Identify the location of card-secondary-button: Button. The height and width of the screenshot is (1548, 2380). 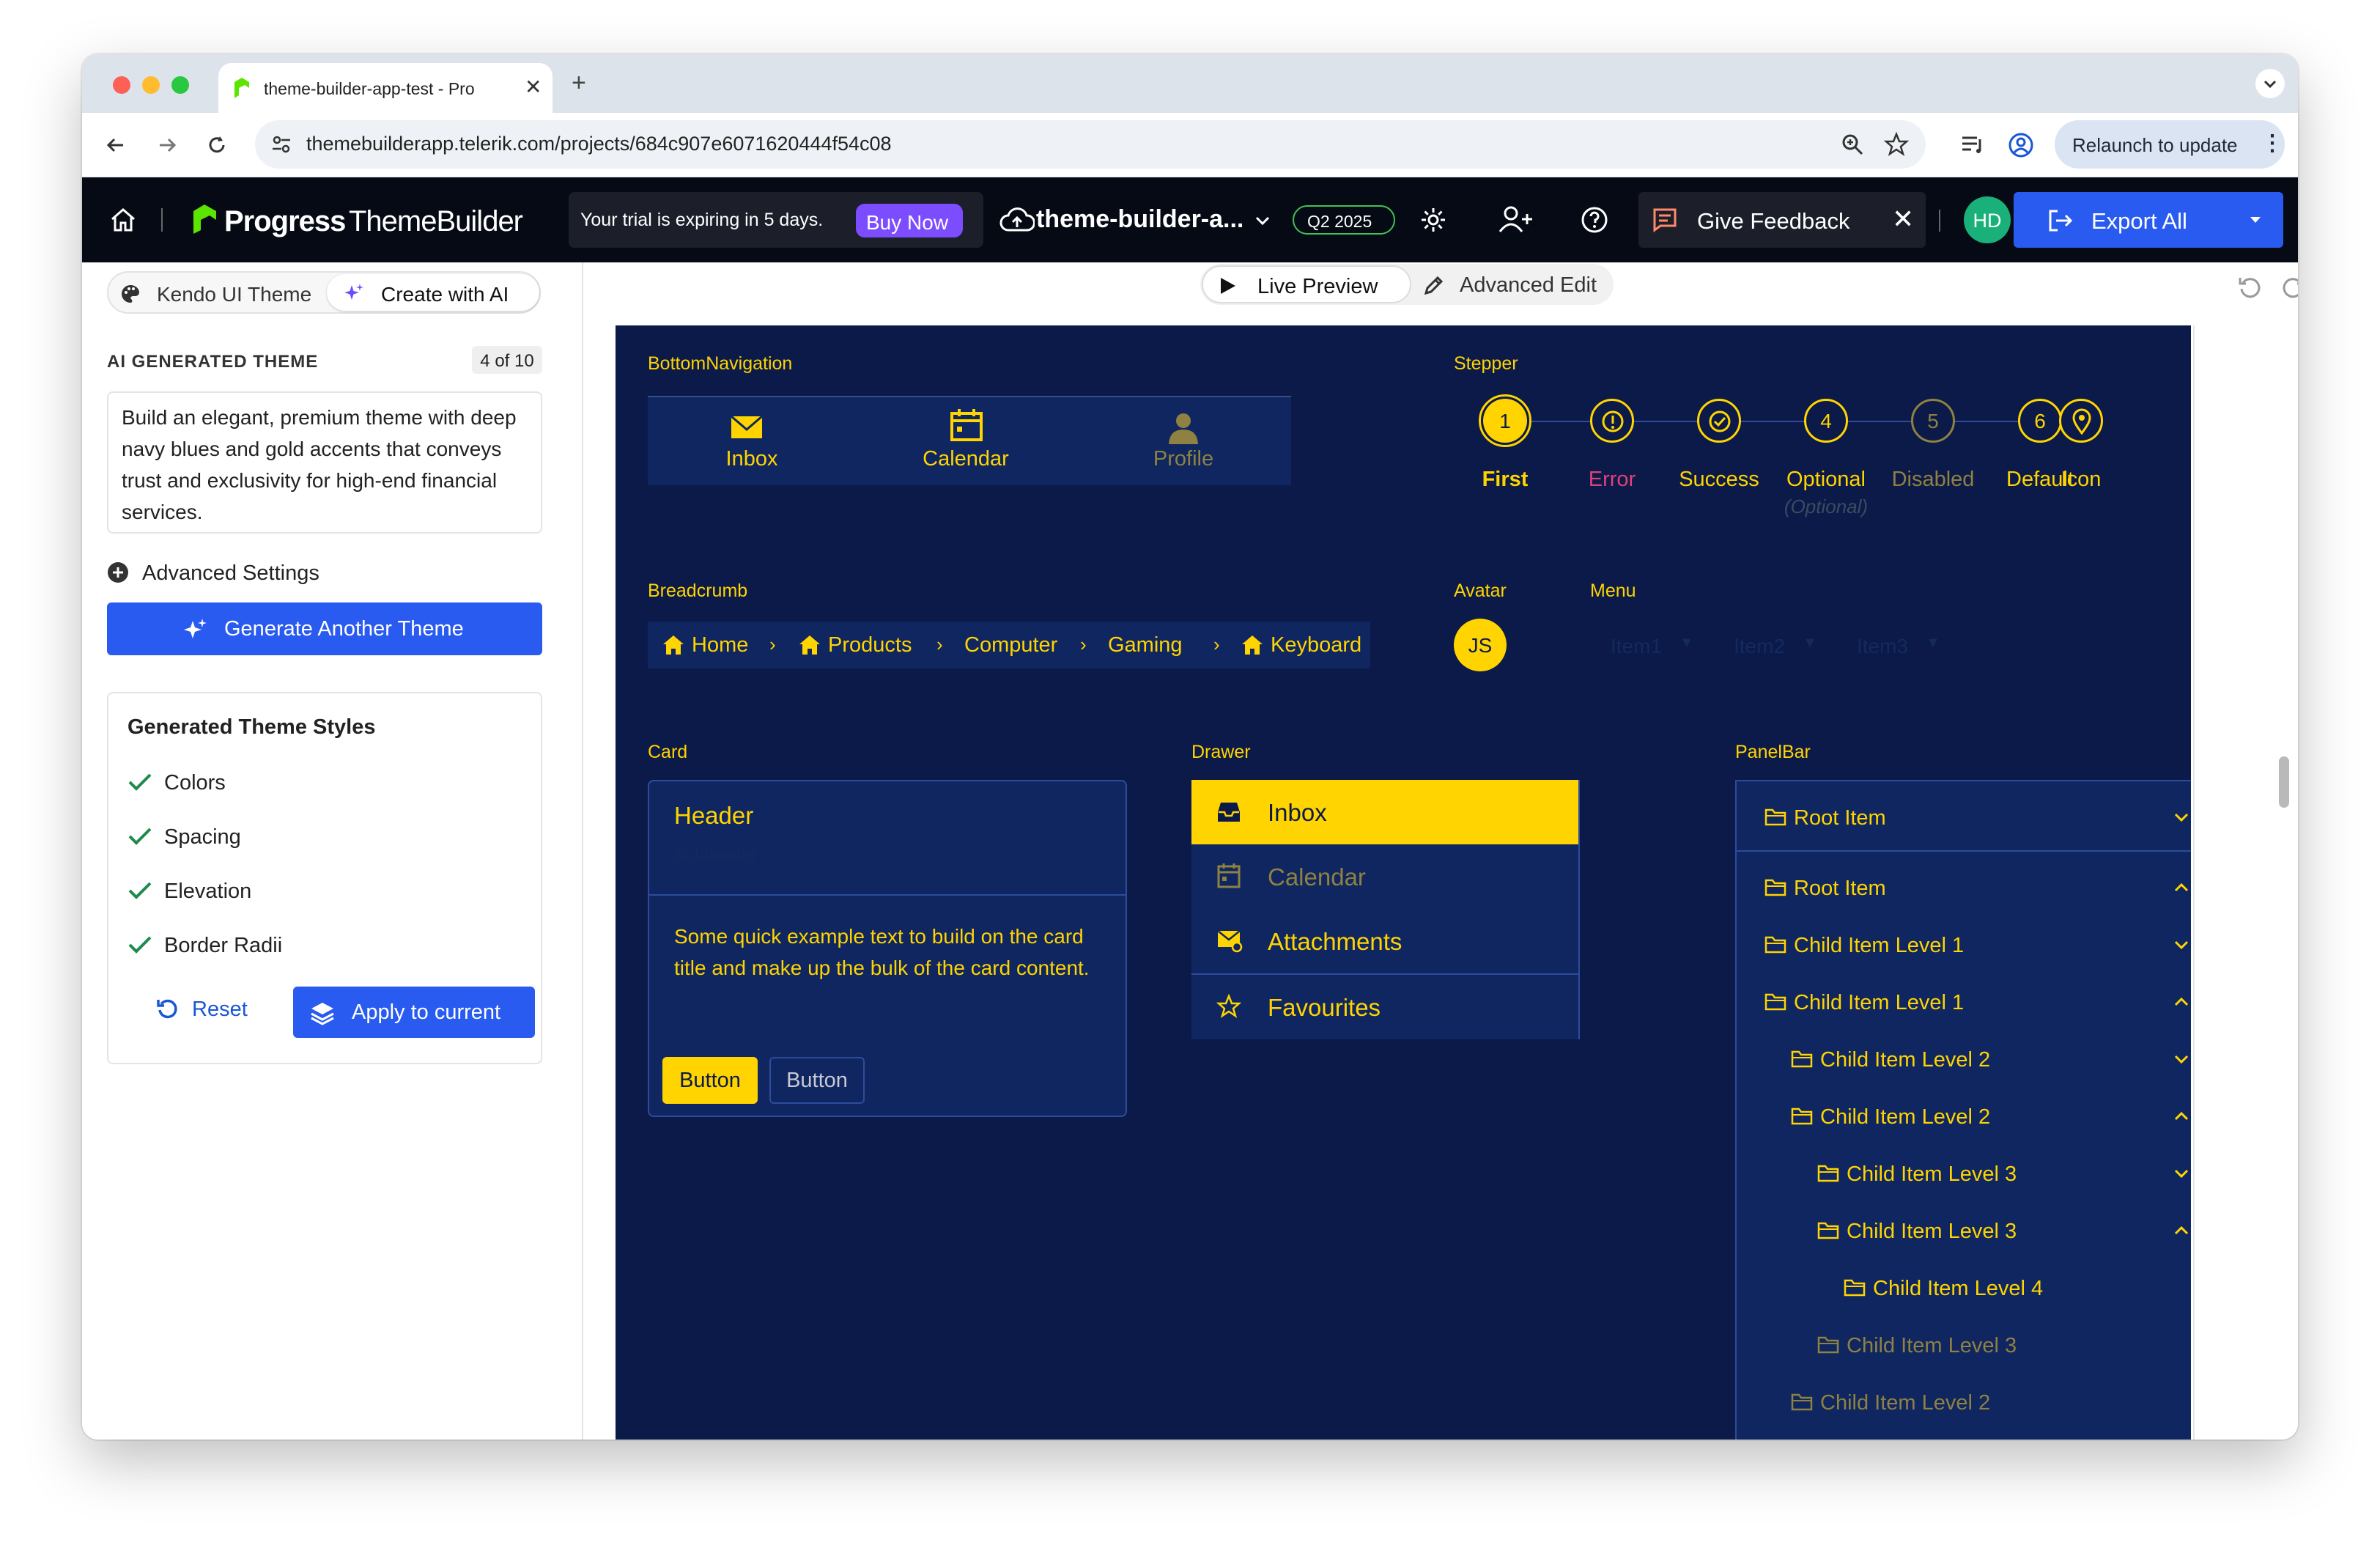
(817, 1080).